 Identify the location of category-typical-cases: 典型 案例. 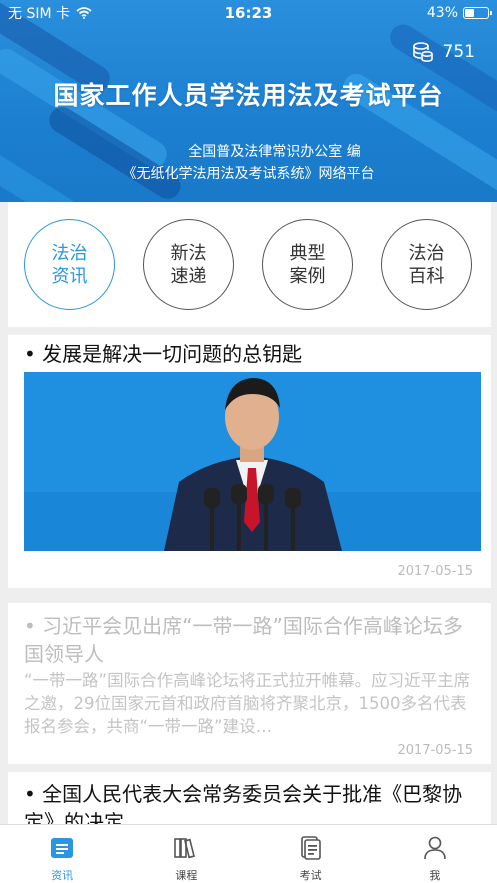
(307, 264).